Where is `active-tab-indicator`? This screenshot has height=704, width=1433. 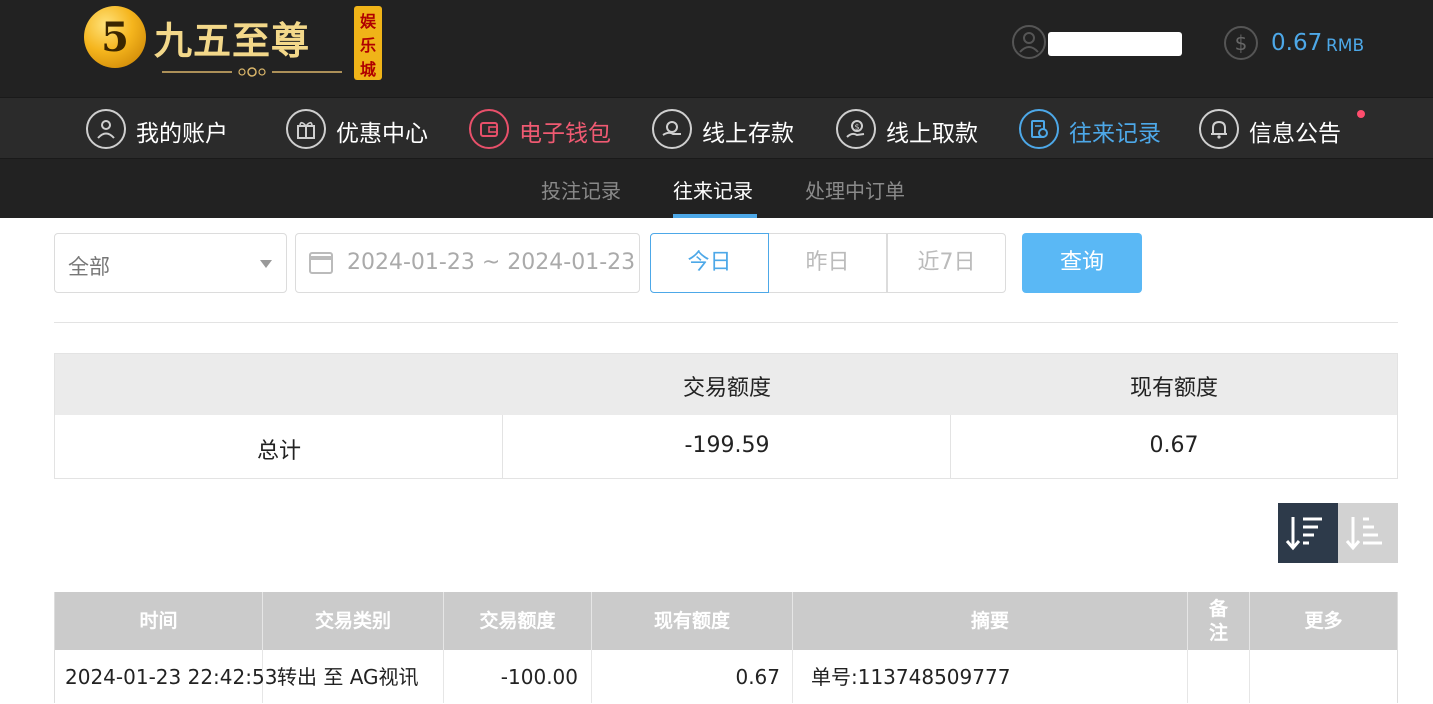
active-tab-indicator is located at coordinates (715, 216).